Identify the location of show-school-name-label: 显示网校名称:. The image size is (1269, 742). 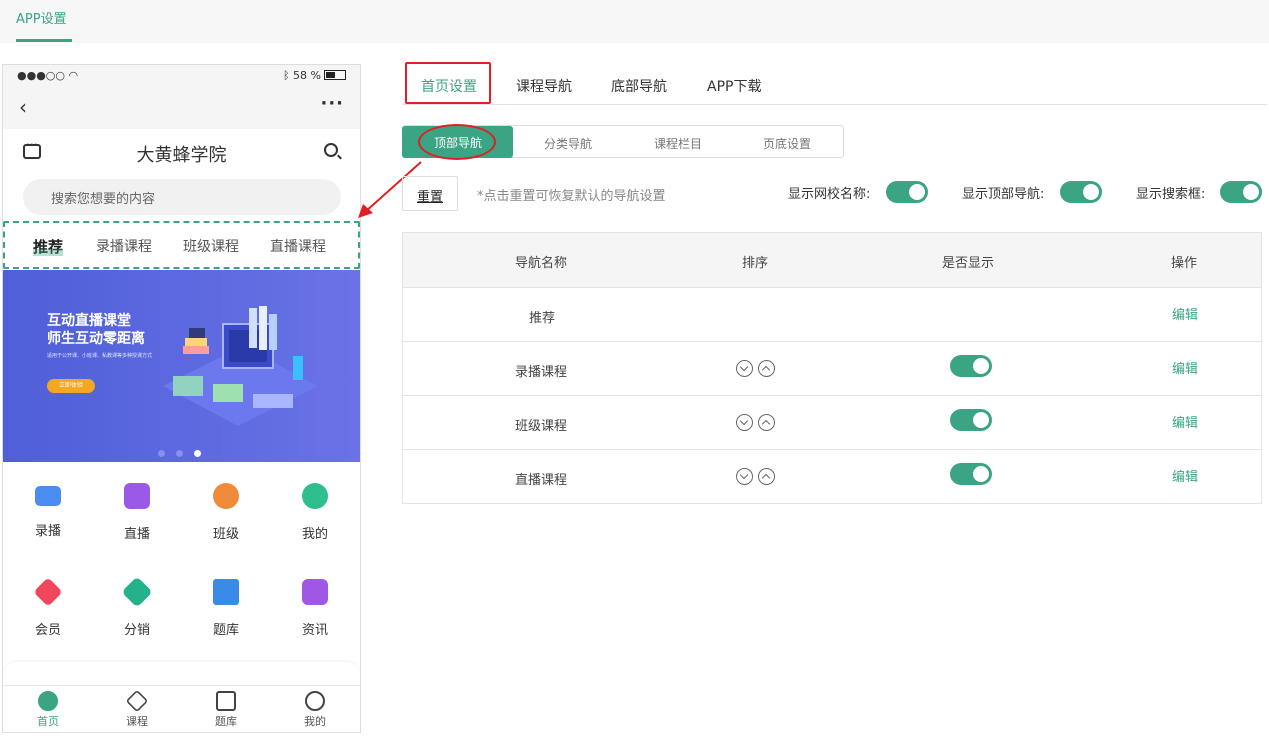
(829, 194).